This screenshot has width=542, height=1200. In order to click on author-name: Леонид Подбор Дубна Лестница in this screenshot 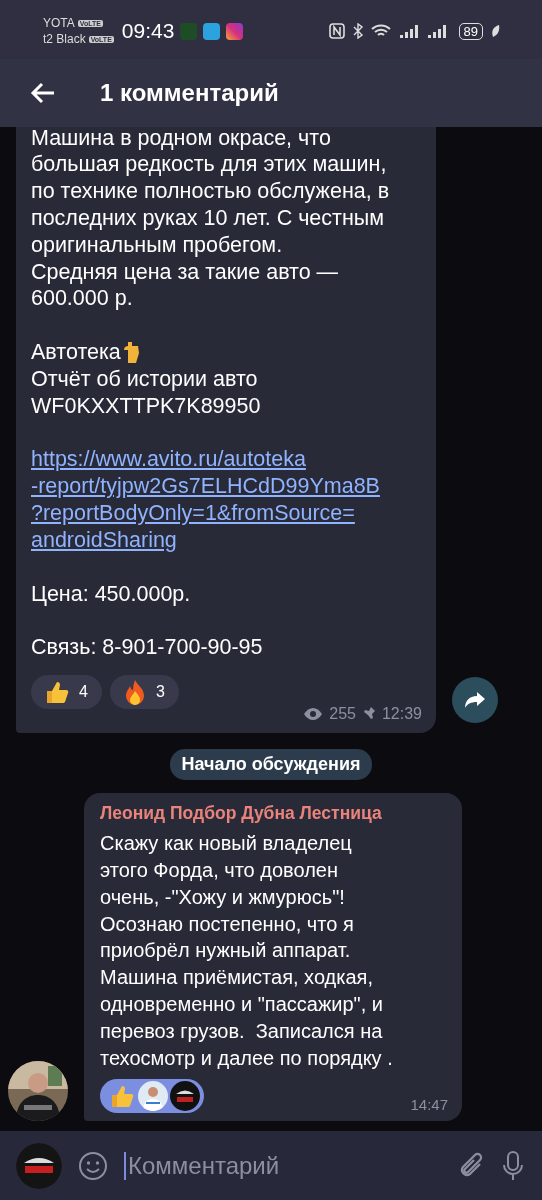, I will do `click(241, 814)`.